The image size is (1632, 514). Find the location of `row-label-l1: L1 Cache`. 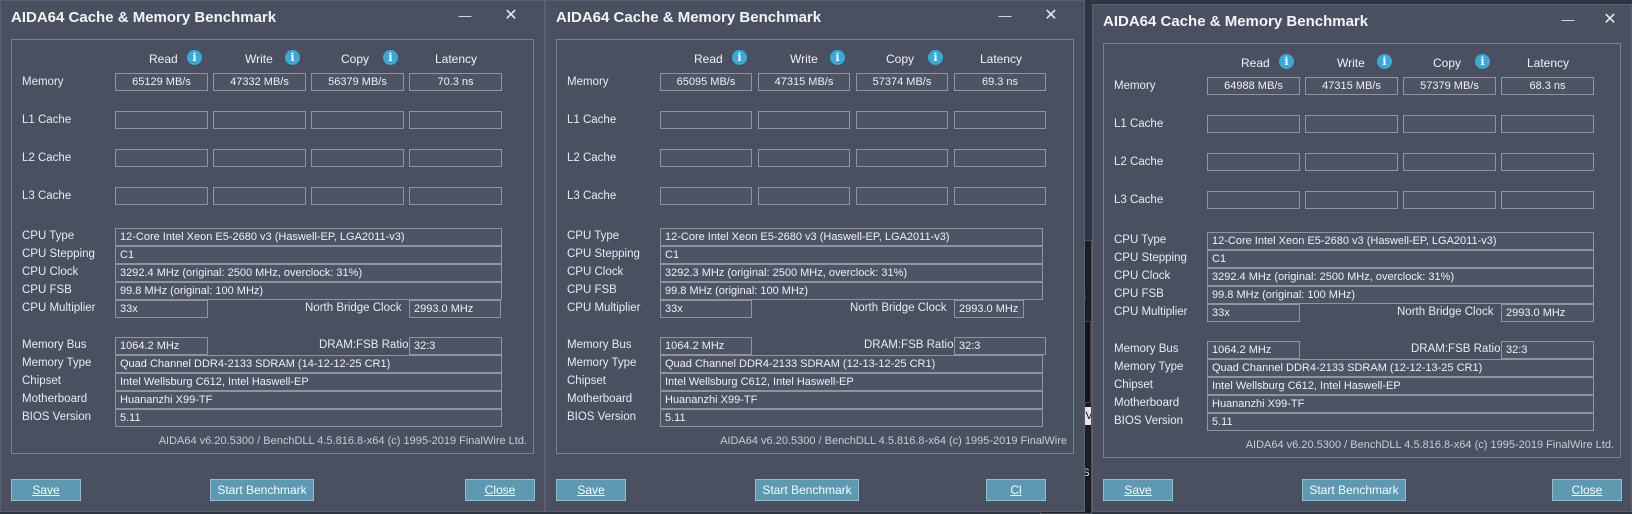

row-label-l1: L1 Cache is located at coordinates (47, 120).